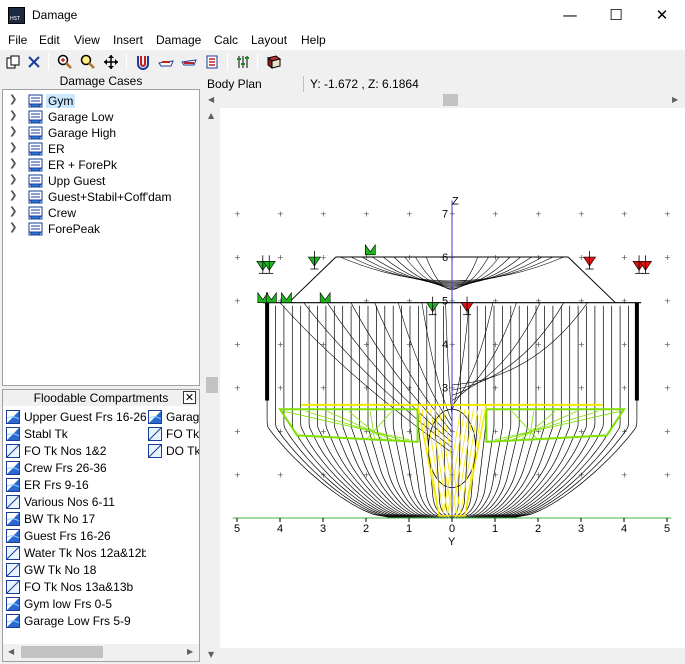  I want to click on menu-view: View, so click(87, 40).